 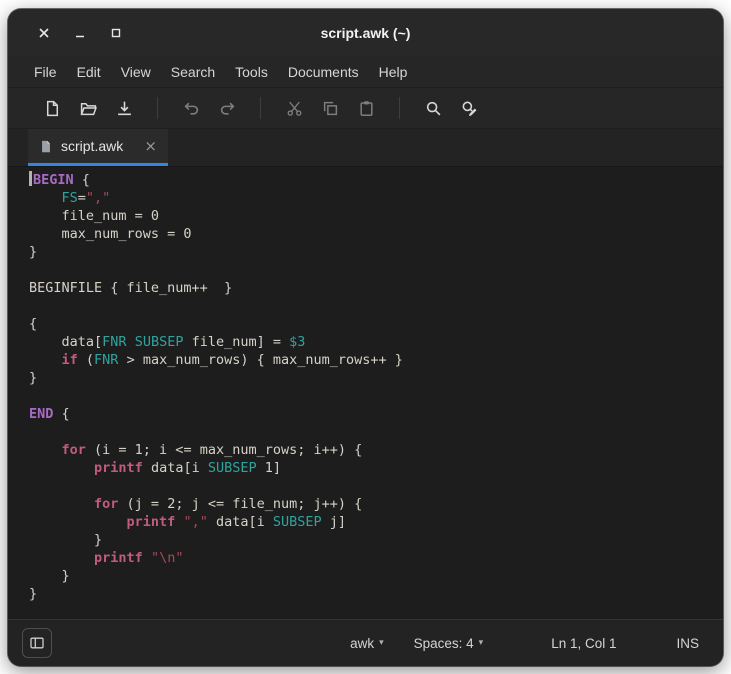 What do you see at coordinates (139, 558) in the screenshot?
I see `code-line: printf "\n"` at bounding box center [139, 558].